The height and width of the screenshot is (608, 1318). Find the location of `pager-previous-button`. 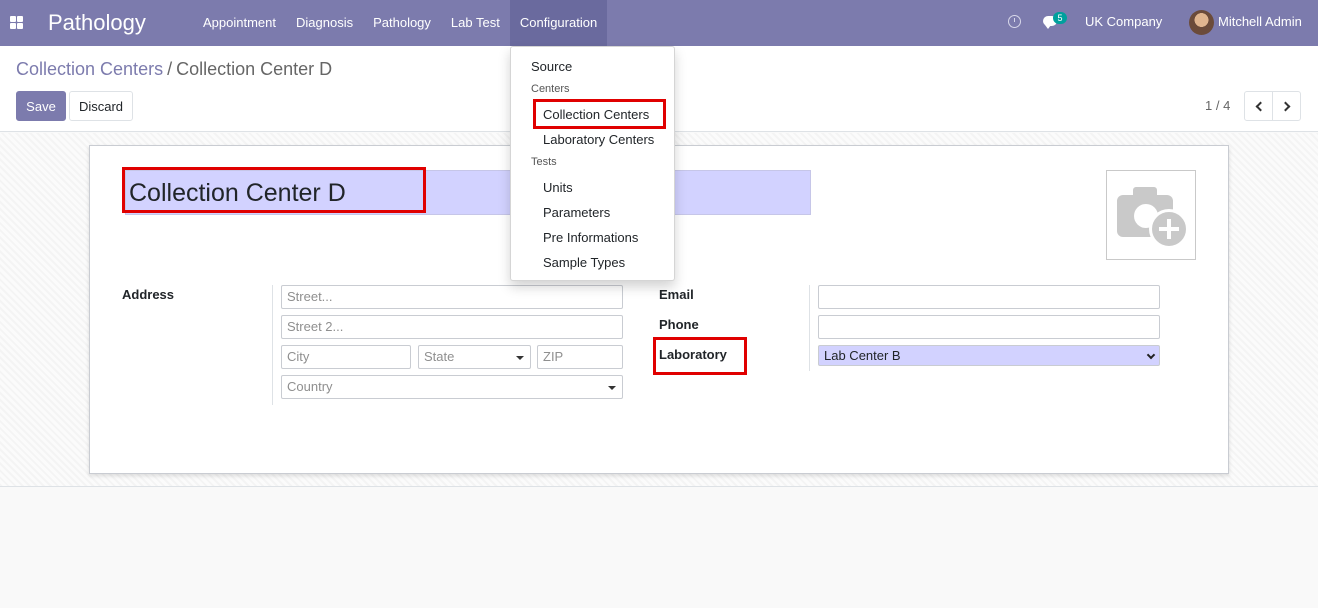

pager-previous-button is located at coordinates (1258, 106).